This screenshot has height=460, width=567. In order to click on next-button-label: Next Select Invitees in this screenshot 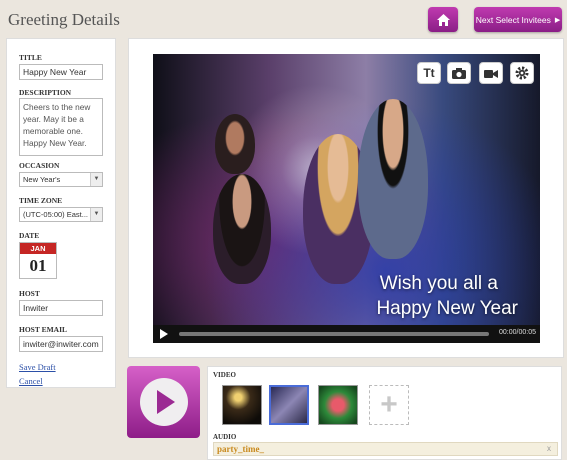, I will do `click(513, 19)`.